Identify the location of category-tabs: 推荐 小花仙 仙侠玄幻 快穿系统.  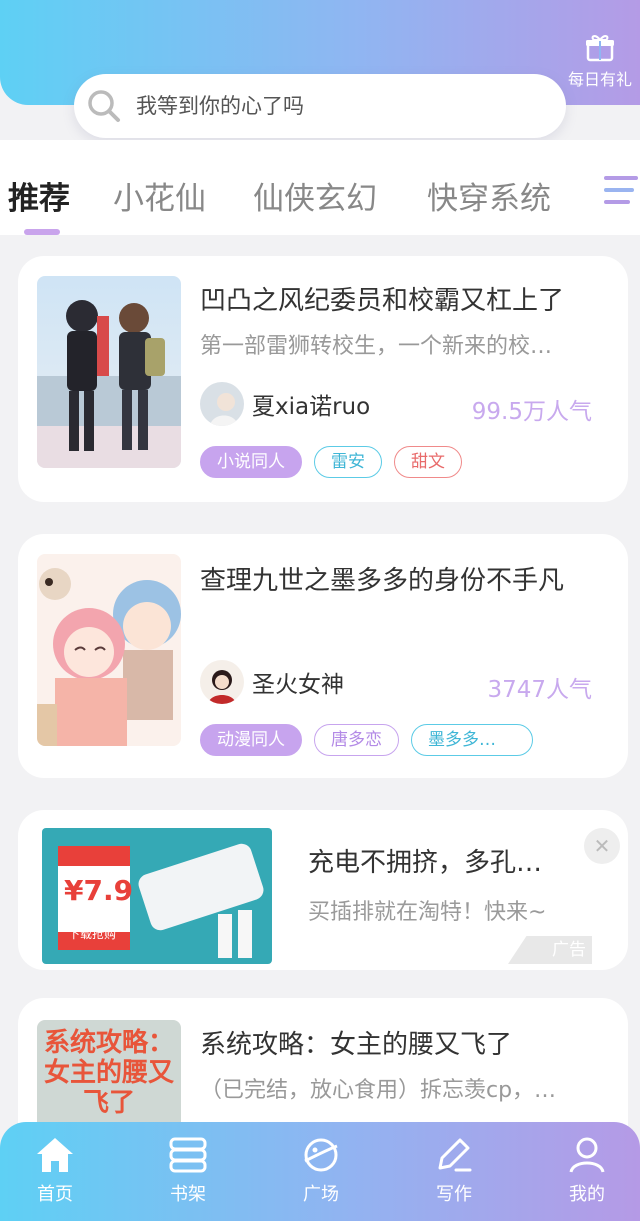
(320, 187).